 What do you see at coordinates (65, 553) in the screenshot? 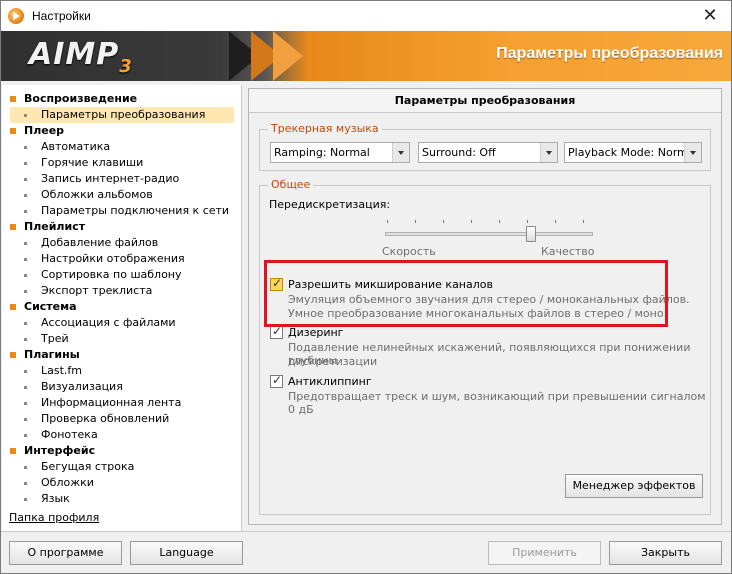
I see `about-button: О программе` at bounding box center [65, 553].